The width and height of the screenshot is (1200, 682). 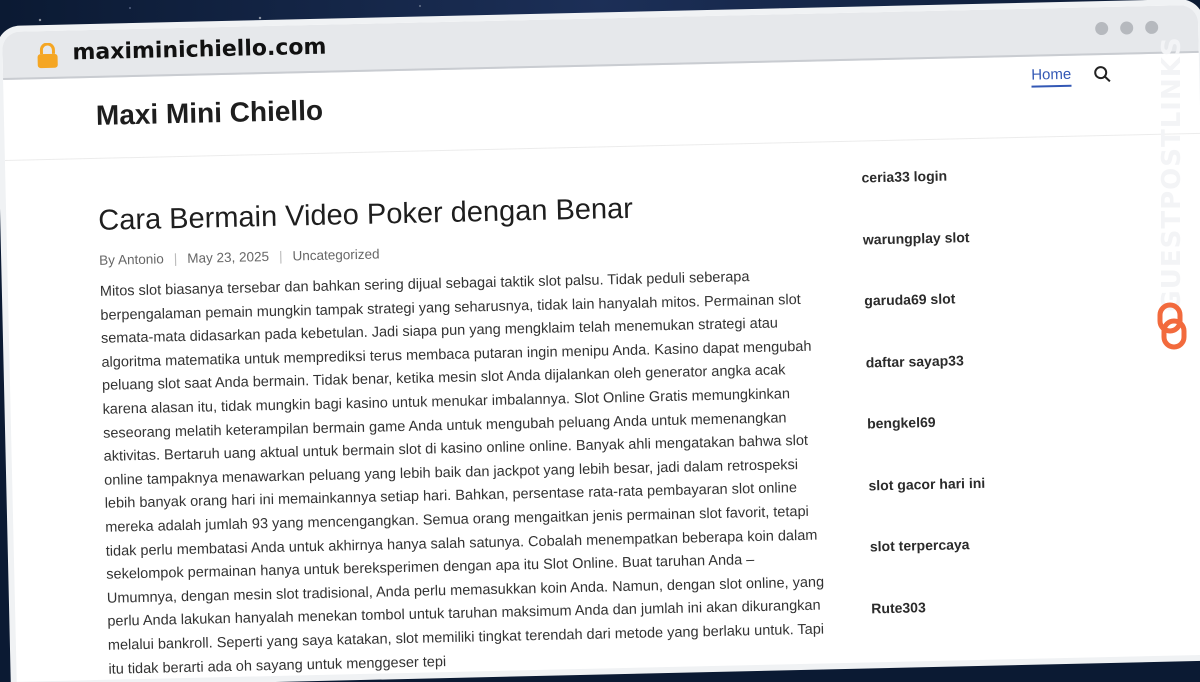 I want to click on post-author: By Antonio, so click(x=131, y=259).